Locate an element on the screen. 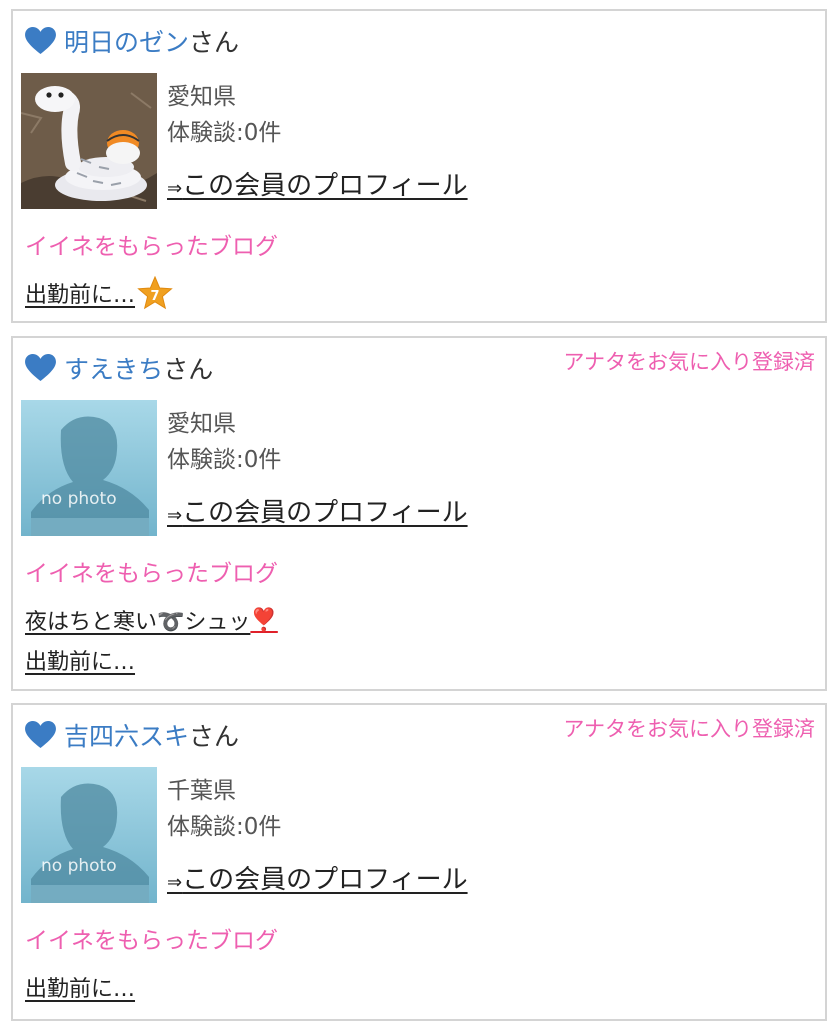 The width and height of the screenshot is (840, 1028). star-7-icon: 7 is located at coordinates (155, 293).